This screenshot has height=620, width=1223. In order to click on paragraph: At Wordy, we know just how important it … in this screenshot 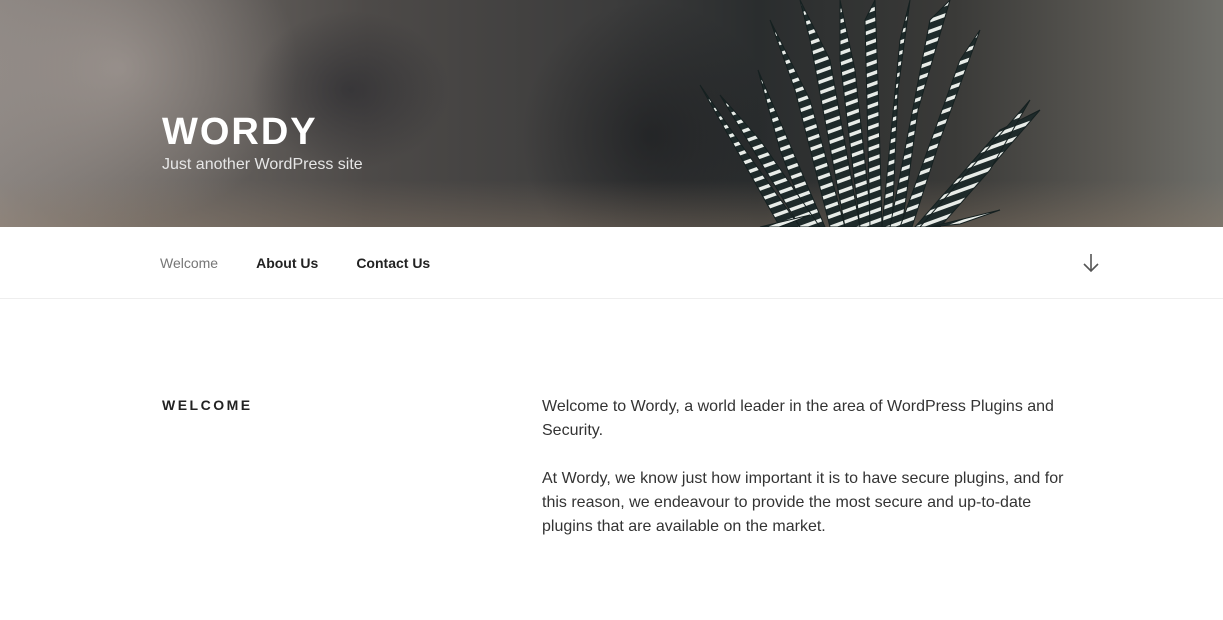, I will do `click(803, 502)`.